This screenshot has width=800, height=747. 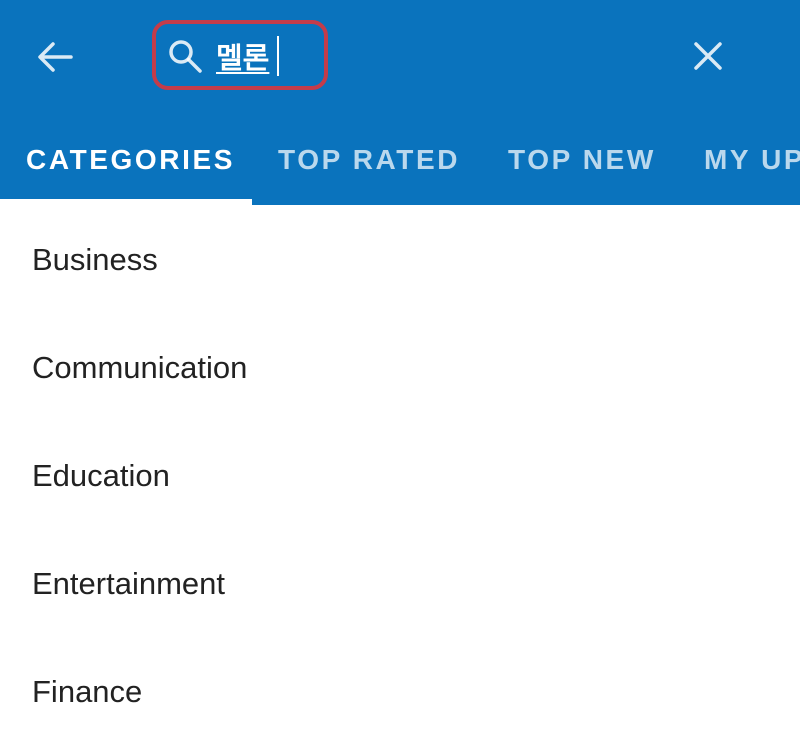 I want to click on category-item-entertainment: Entertainment, so click(x=400, y=583).